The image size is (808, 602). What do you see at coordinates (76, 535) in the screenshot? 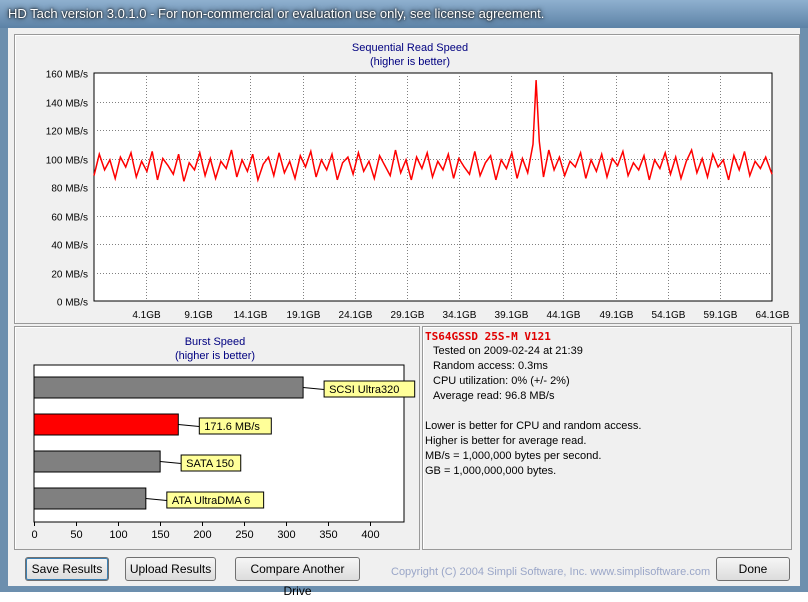
I see `burst-x-tick-label: 50` at bounding box center [76, 535].